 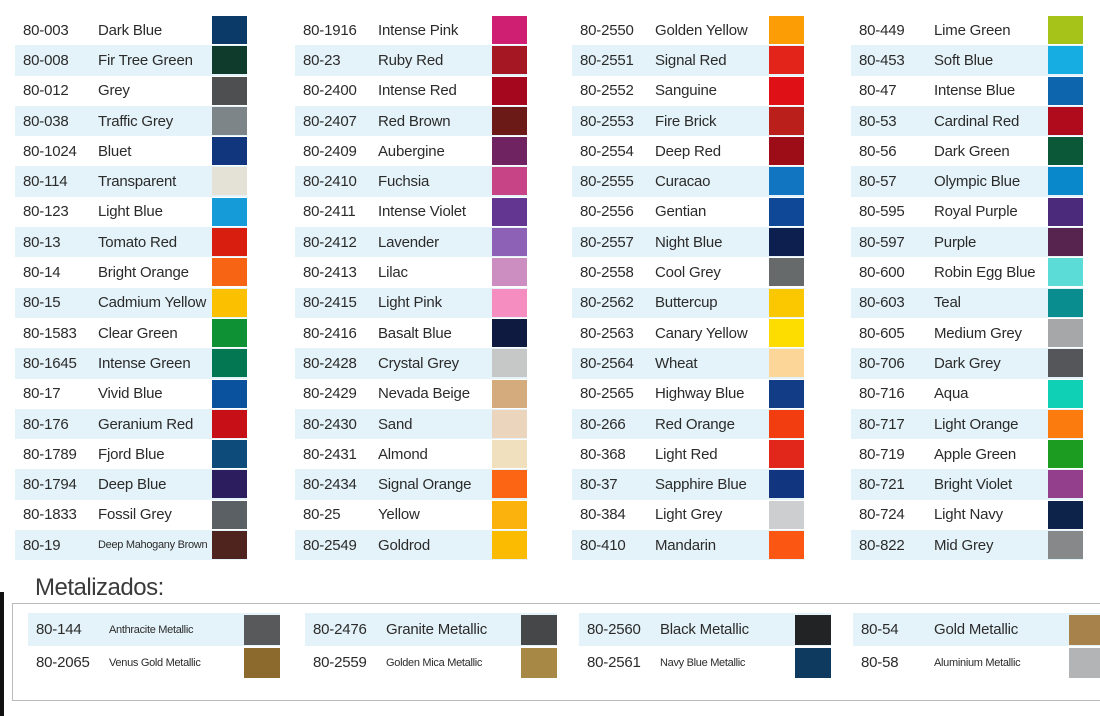 I want to click on color-row: 80-2556 Gentian, so click(x=688, y=212).